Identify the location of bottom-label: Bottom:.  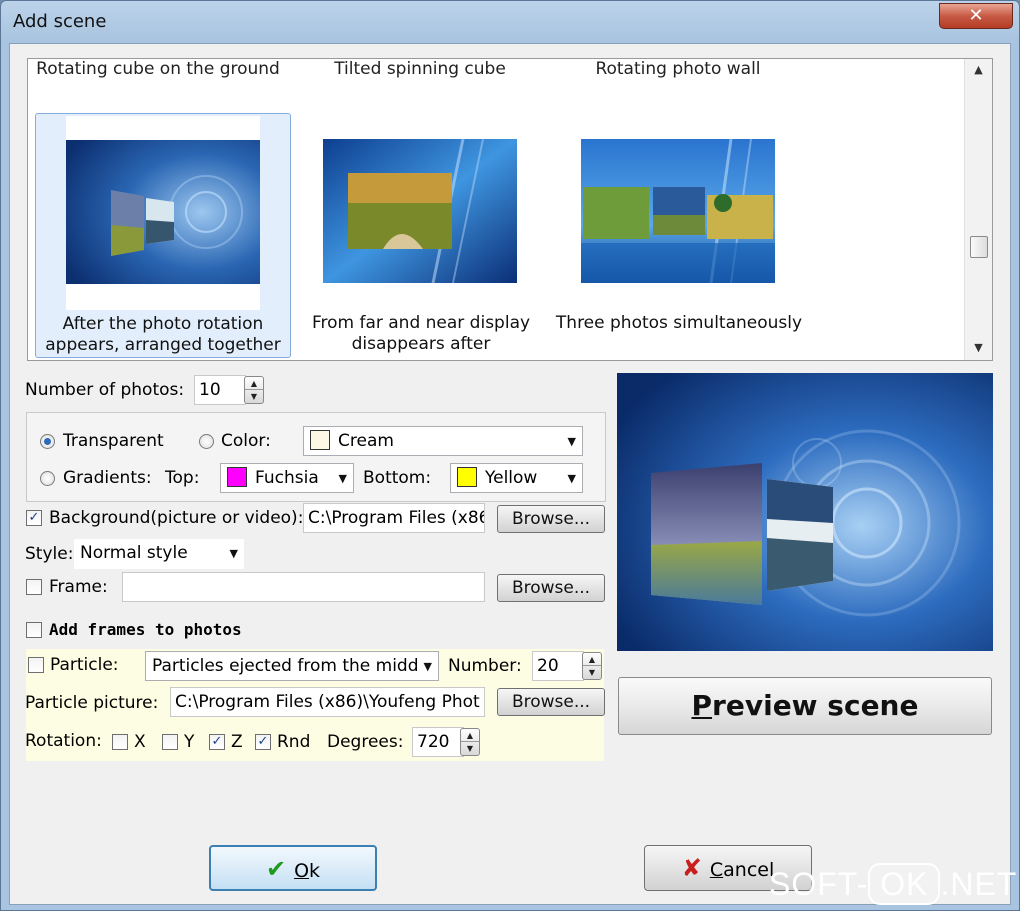
(397, 478).